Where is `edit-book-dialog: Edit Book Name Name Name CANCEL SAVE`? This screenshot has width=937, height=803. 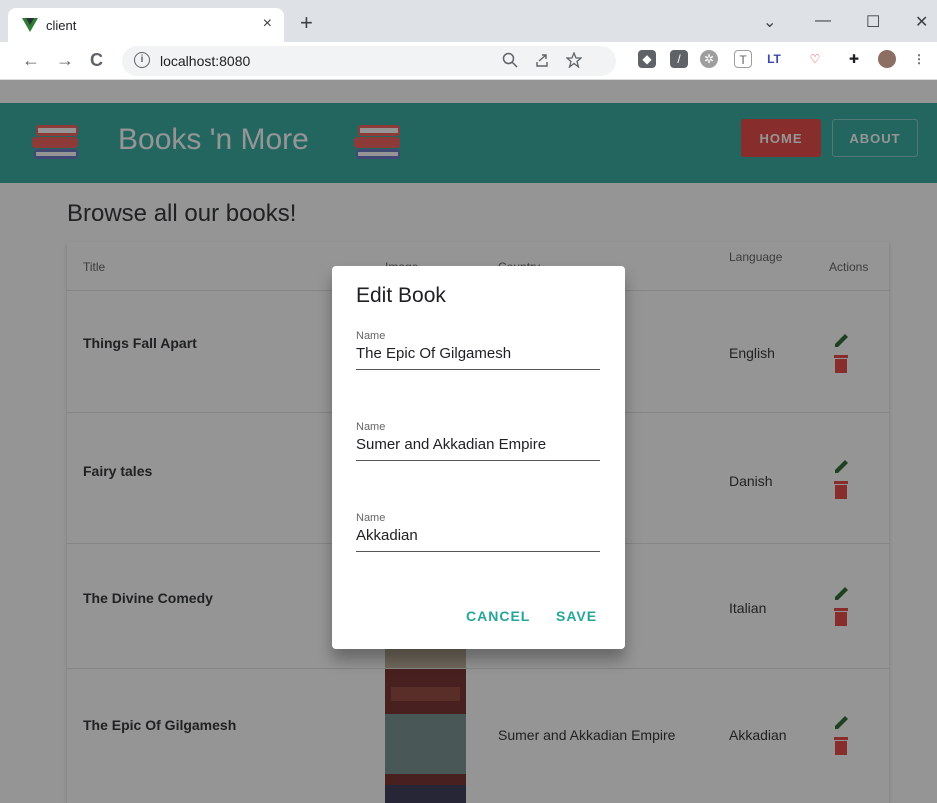
edit-book-dialog: Edit Book Name Name Name CANCEL SAVE is located at coordinates (478, 457).